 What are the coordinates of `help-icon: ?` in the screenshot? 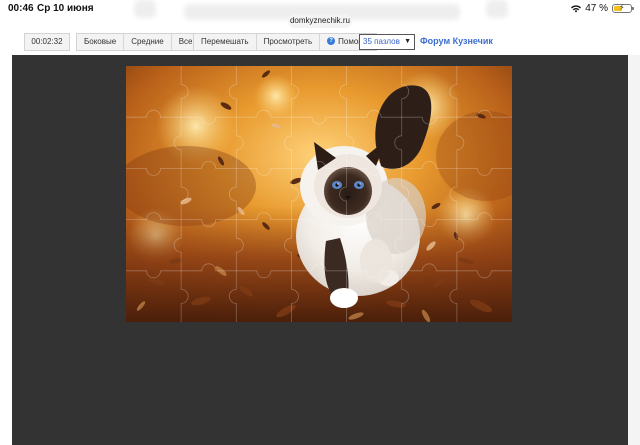 It's located at (331, 40).